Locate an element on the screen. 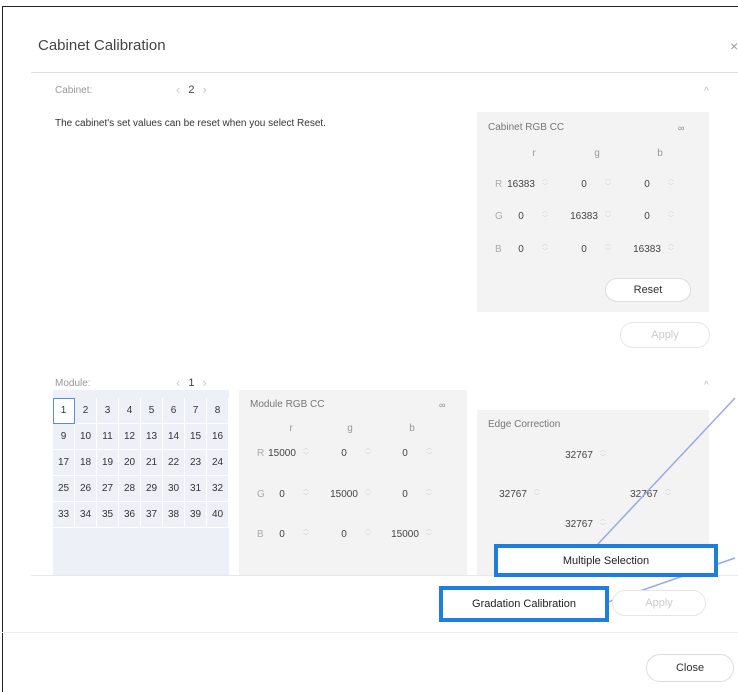 The image size is (738, 692). gradation-calibration-button: Gradation Calibration is located at coordinates (524, 604).